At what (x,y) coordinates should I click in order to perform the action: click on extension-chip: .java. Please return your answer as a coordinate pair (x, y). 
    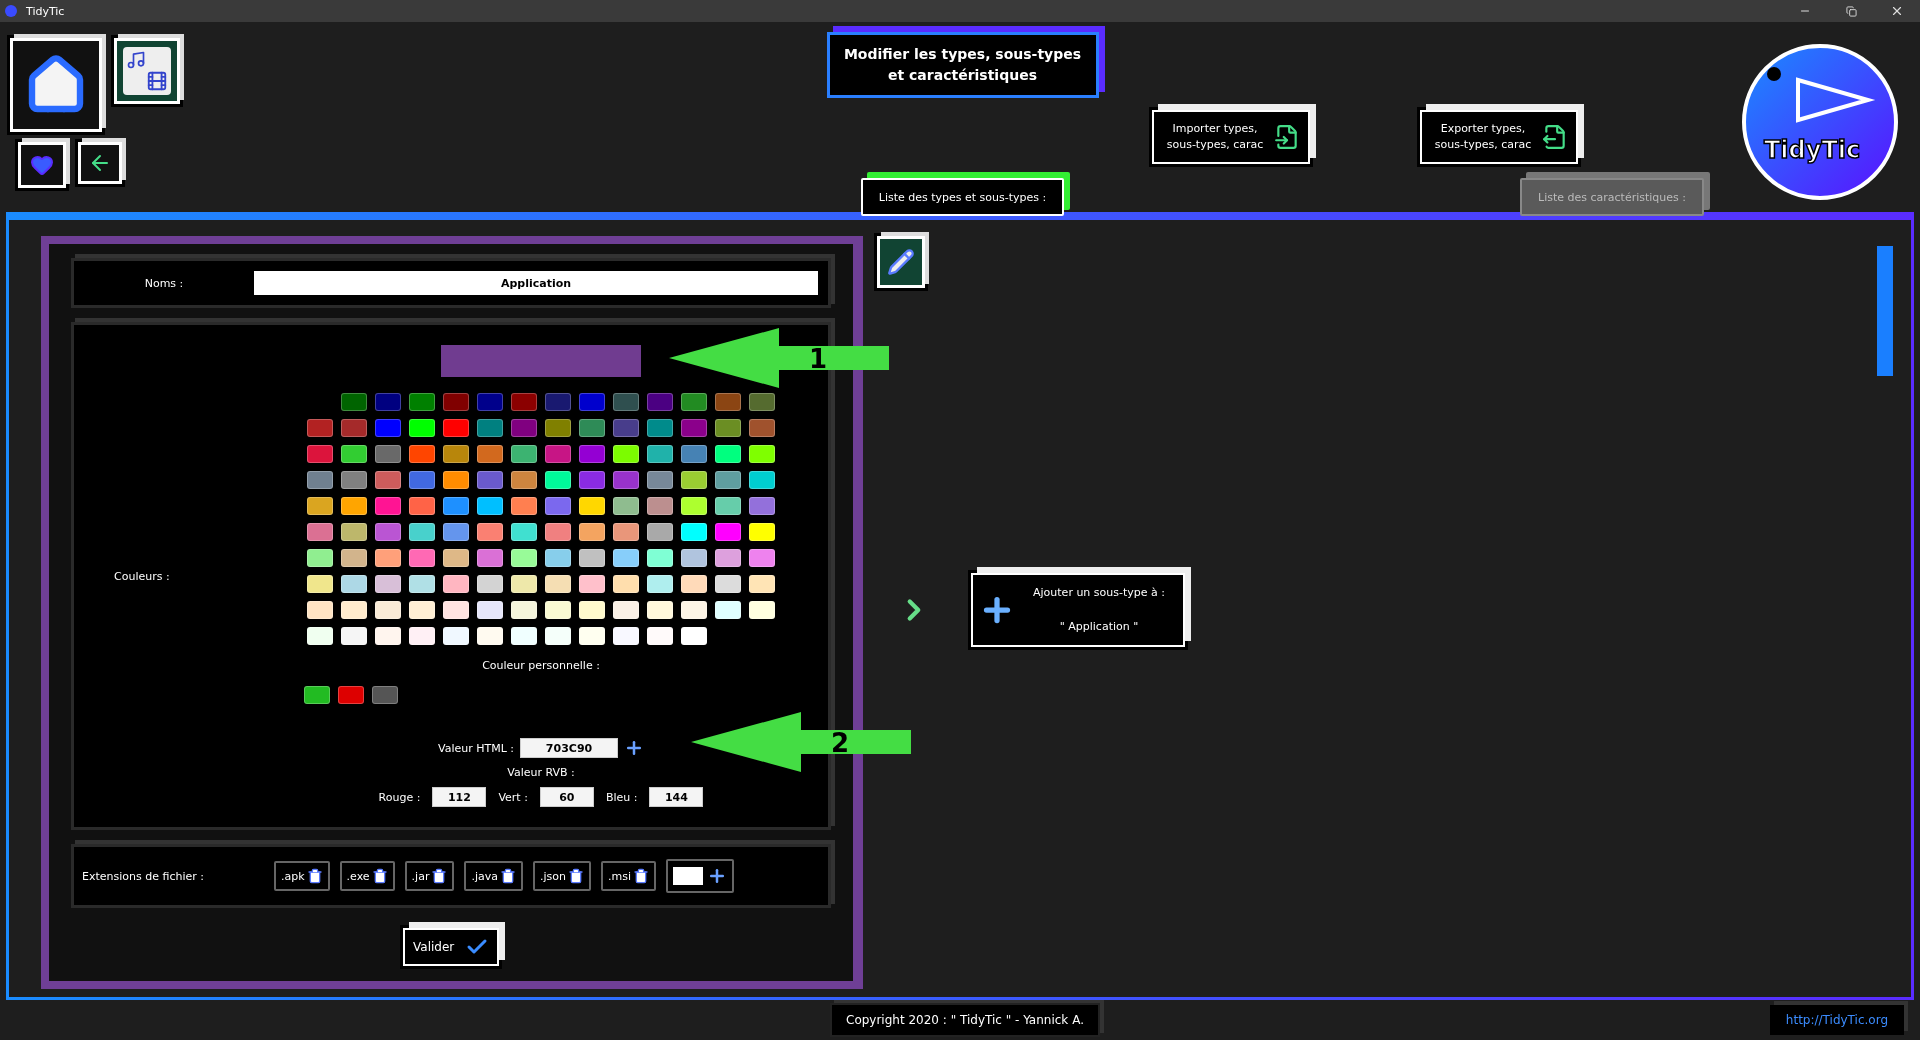
    Looking at the image, I should click on (493, 876).